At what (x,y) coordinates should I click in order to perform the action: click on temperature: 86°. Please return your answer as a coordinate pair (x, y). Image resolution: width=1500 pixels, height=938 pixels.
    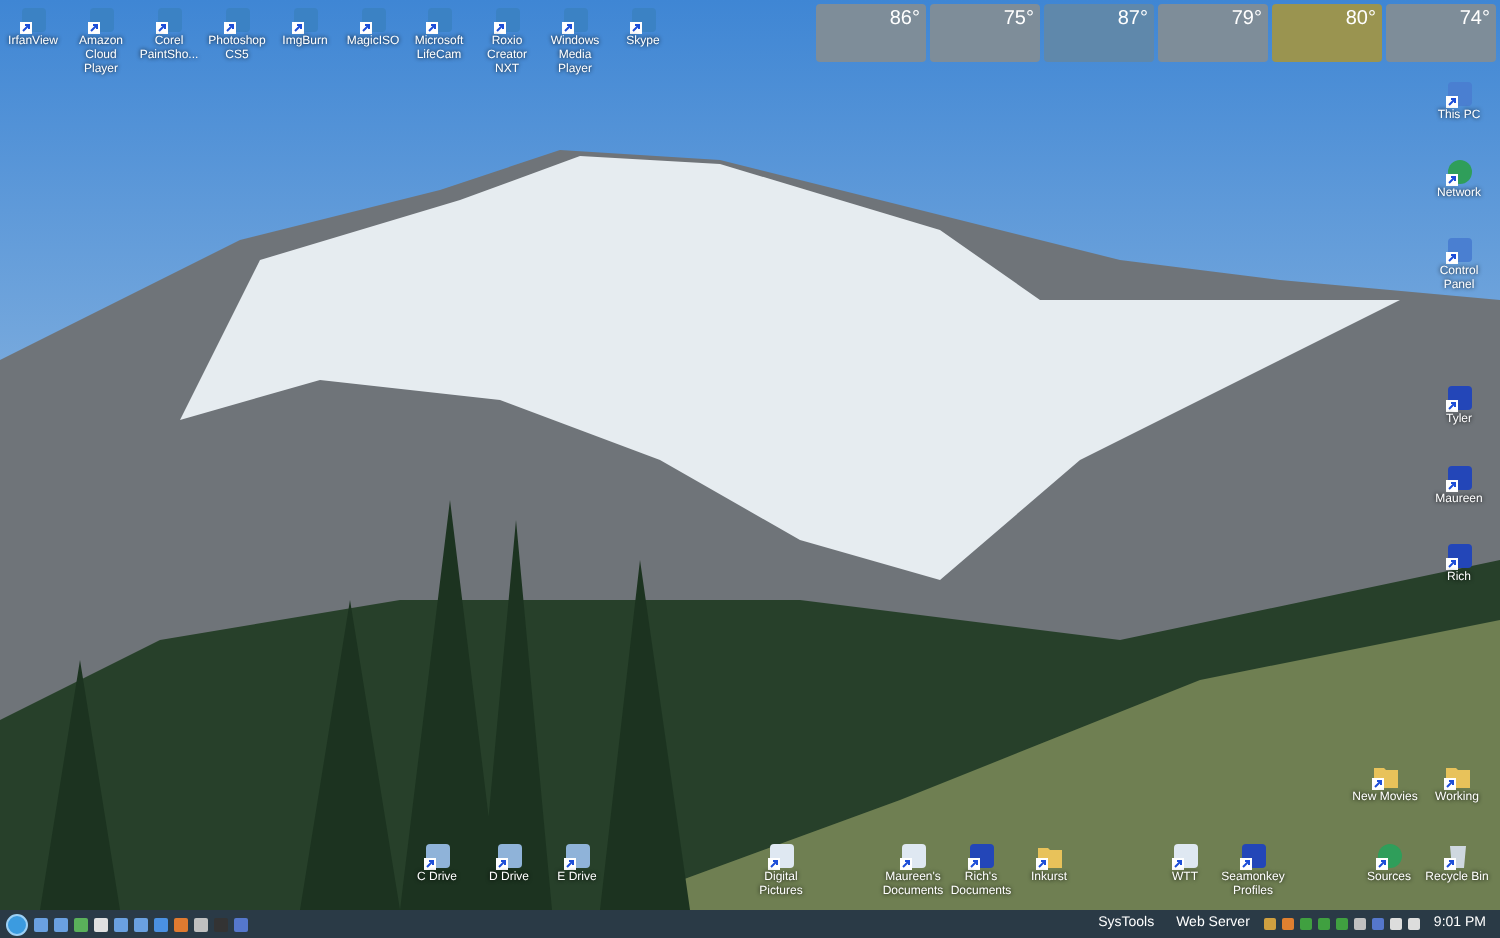
    Looking at the image, I should click on (904, 20).